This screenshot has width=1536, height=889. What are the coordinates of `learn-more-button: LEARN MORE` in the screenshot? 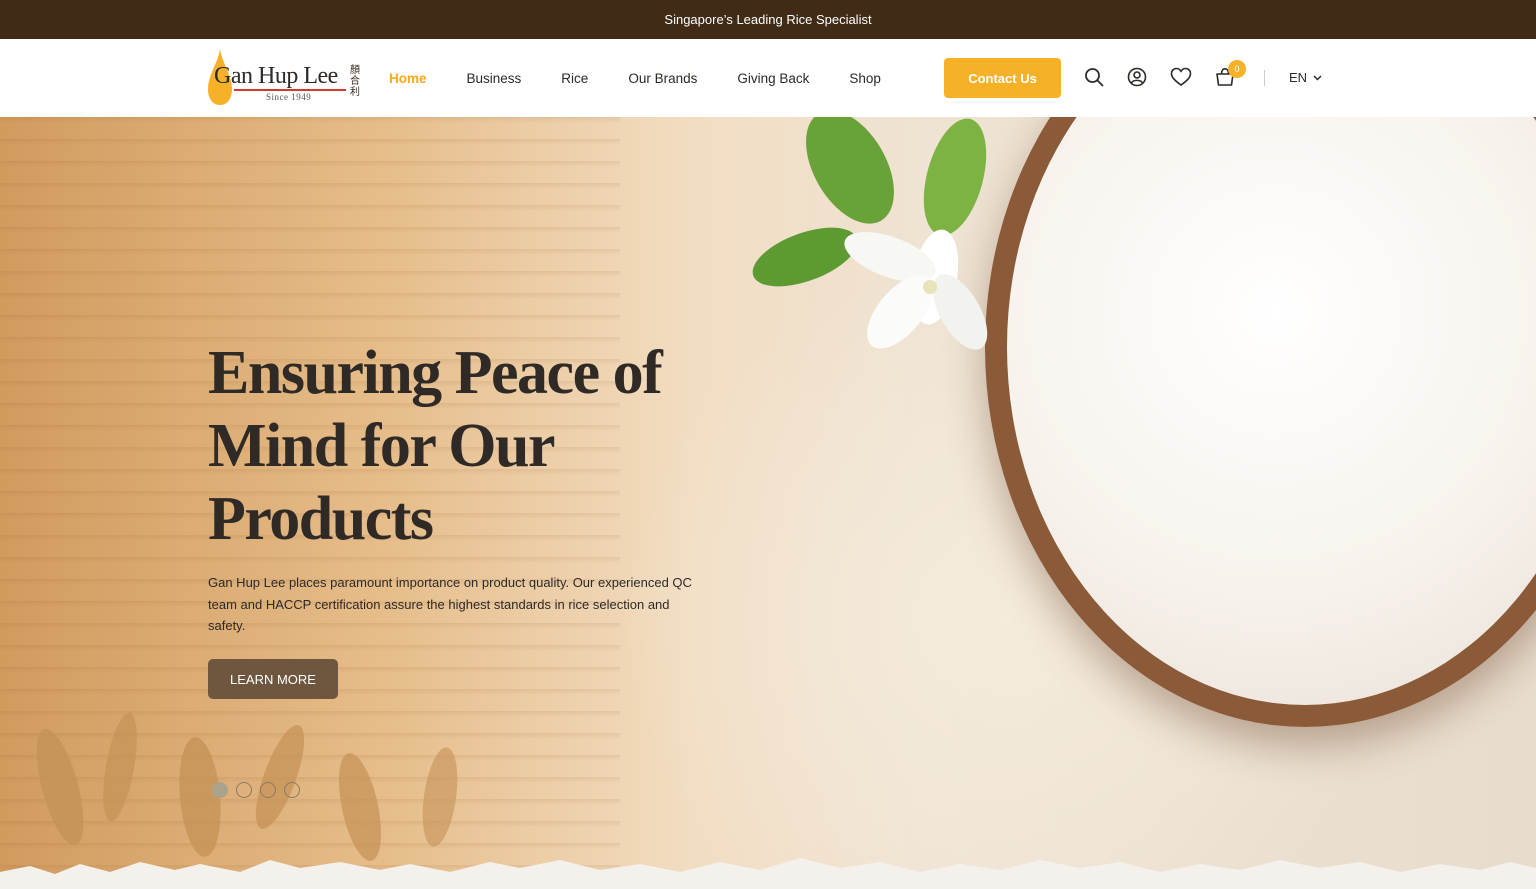 It's located at (273, 679).